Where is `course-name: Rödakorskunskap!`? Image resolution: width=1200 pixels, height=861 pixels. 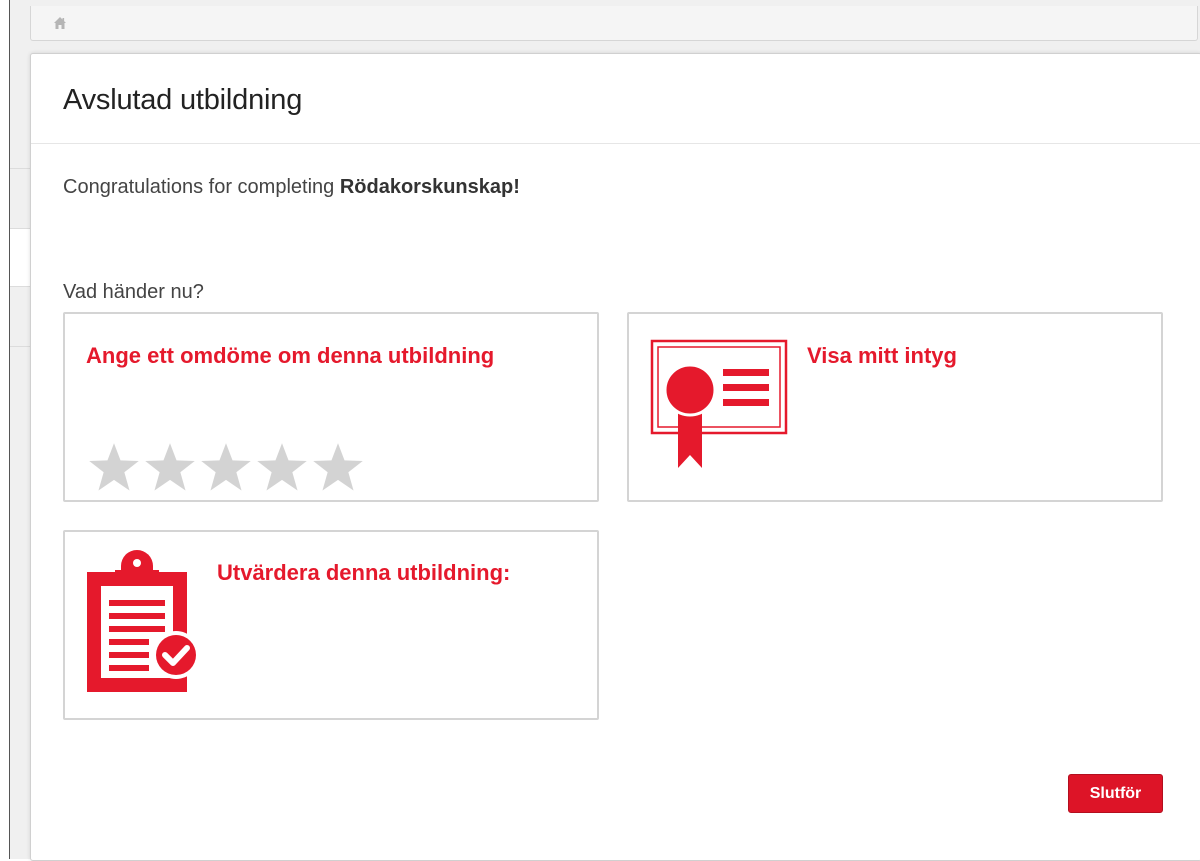 course-name: Rödakorskunskap! is located at coordinates (429, 187).